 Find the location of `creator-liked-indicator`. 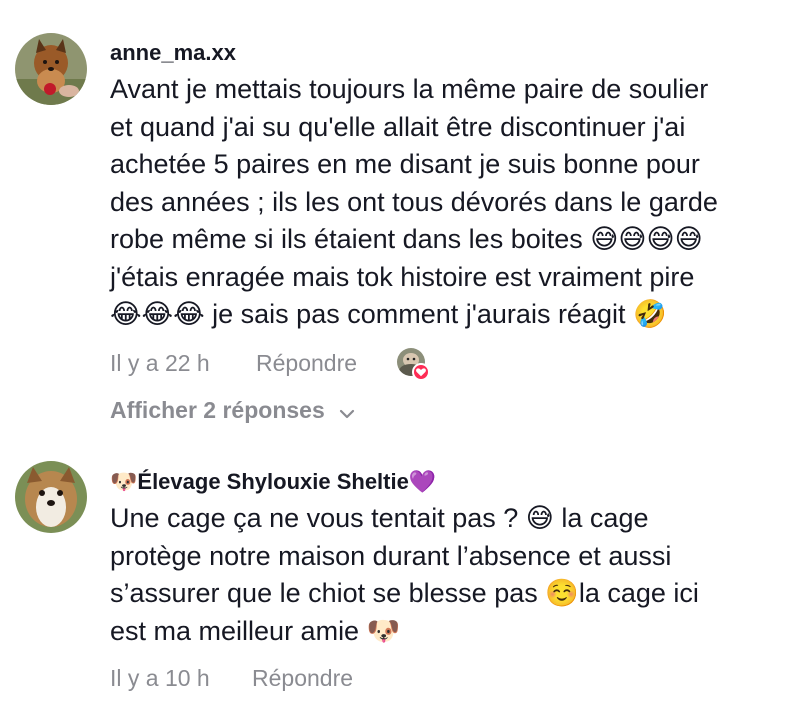

creator-liked-indicator is located at coordinates (414, 365).